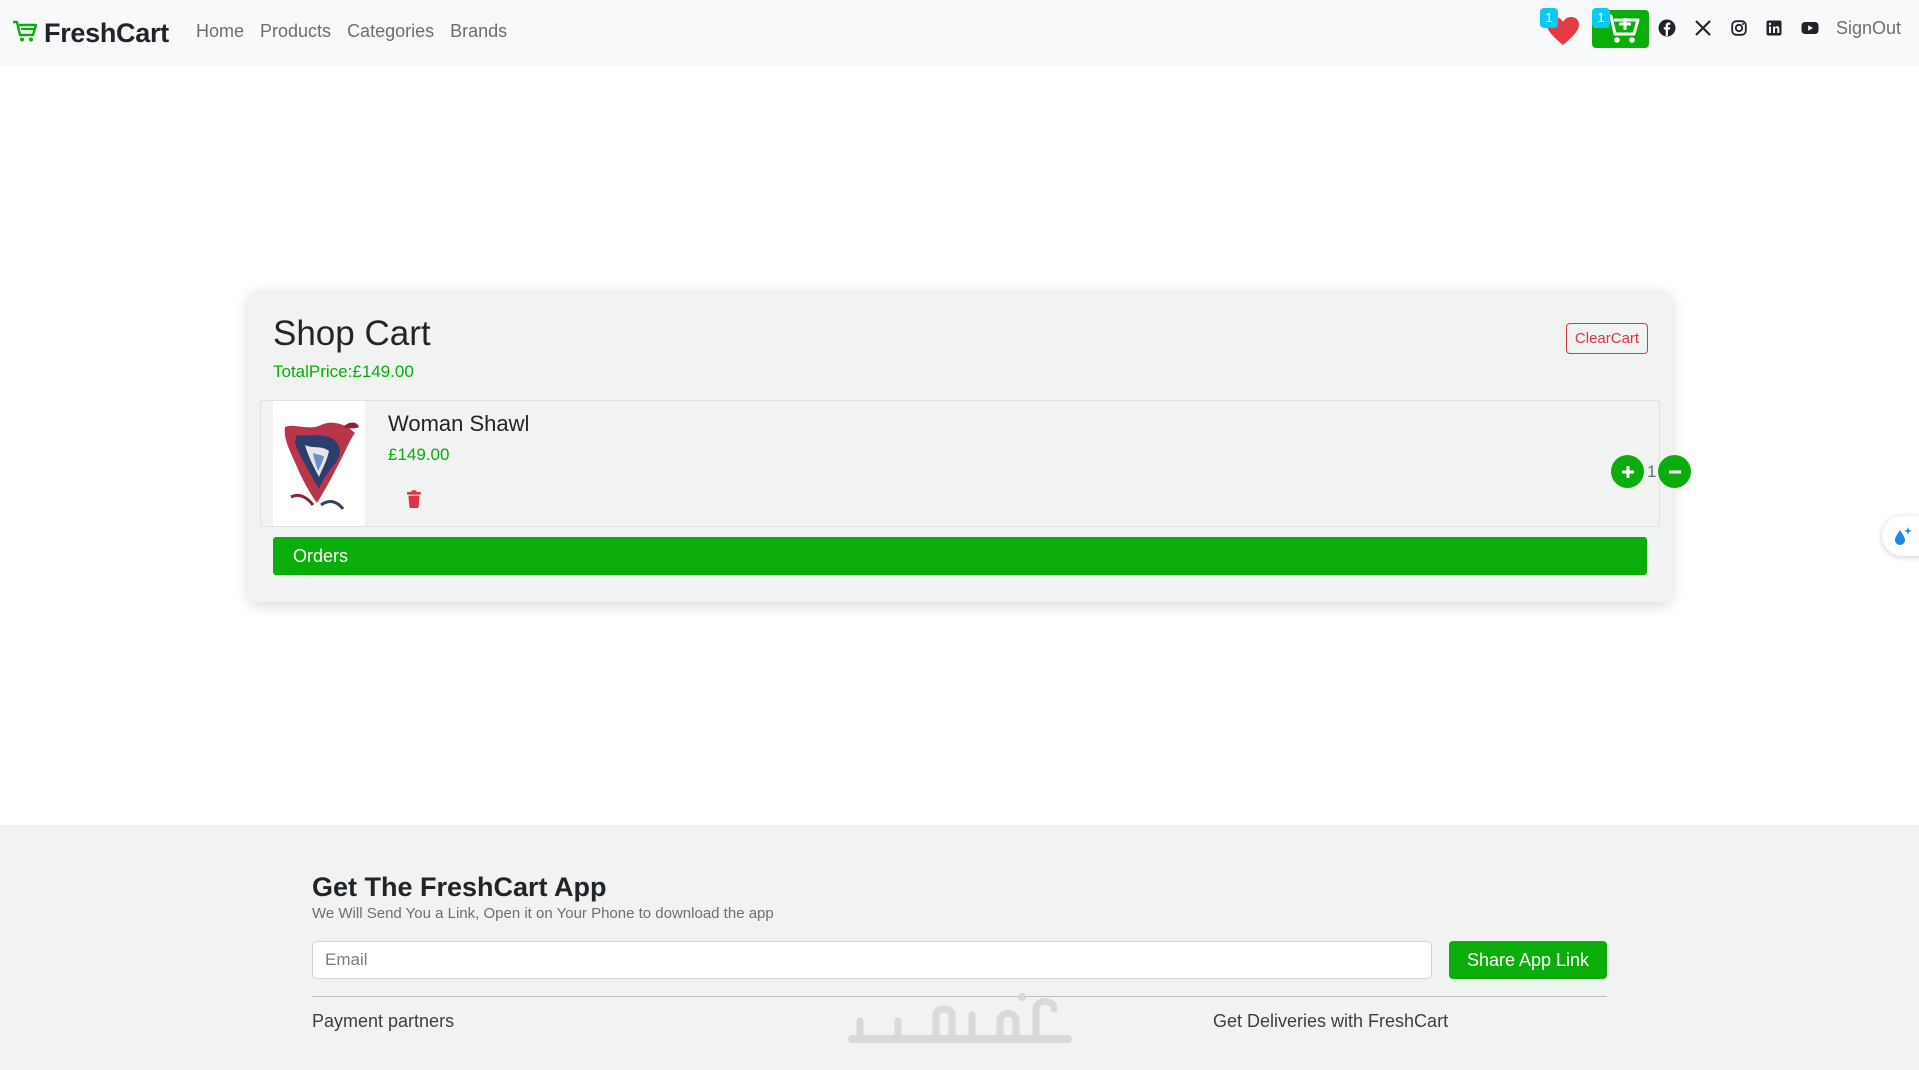  I want to click on cart-add-icon, so click(1623, 28).